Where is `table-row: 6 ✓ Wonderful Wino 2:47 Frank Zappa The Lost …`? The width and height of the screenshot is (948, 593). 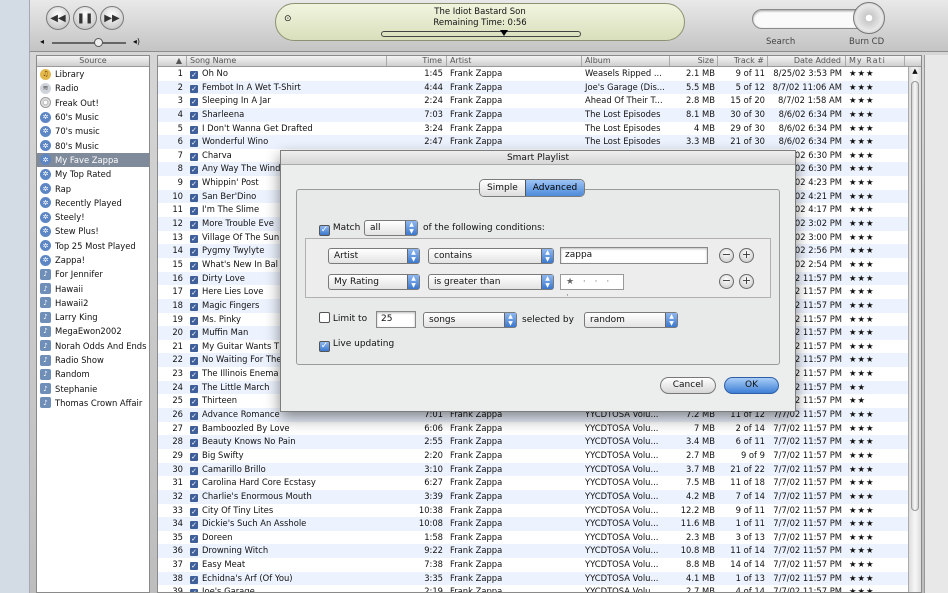
table-row: 6 ✓ Wonderful Wino 2:47 Frank Zappa The Lost … is located at coordinates (539, 142).